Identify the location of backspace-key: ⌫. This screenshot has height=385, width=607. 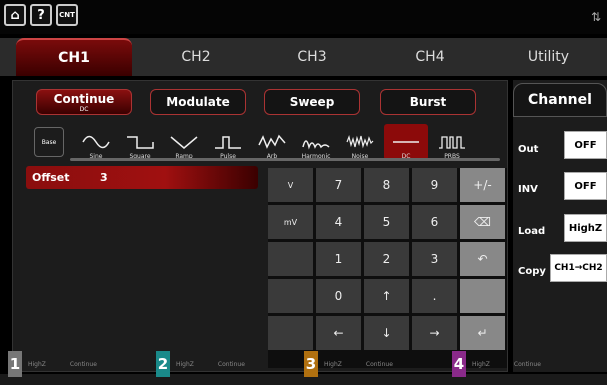
(482, 222).